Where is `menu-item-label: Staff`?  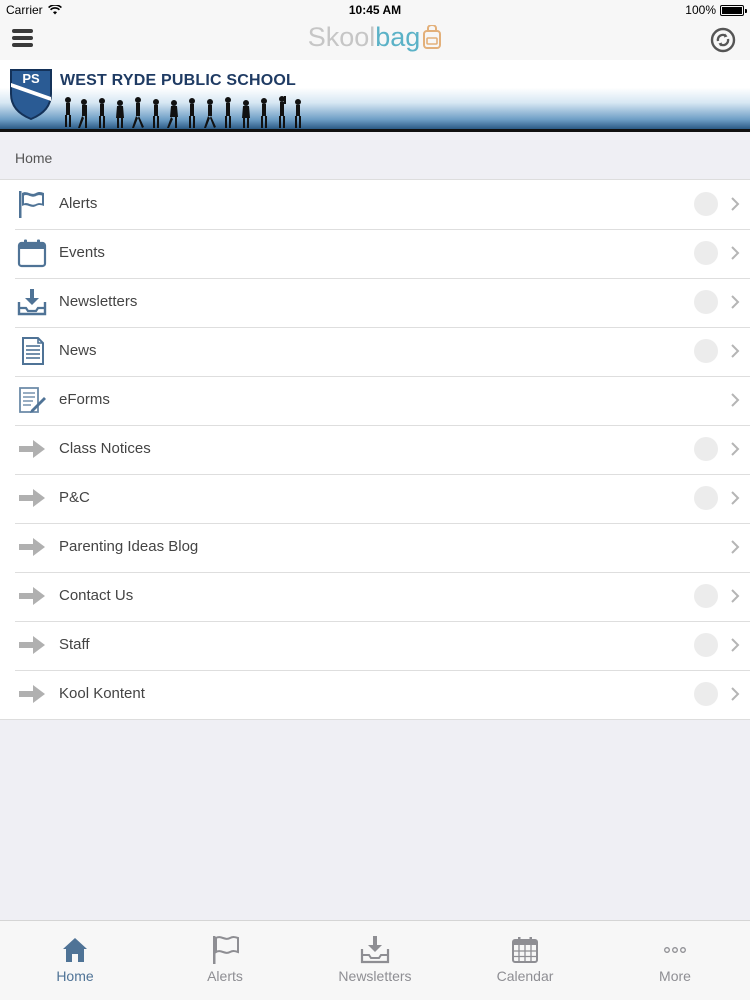
menu-item-label: Staff is located at coordinates (74, 644).